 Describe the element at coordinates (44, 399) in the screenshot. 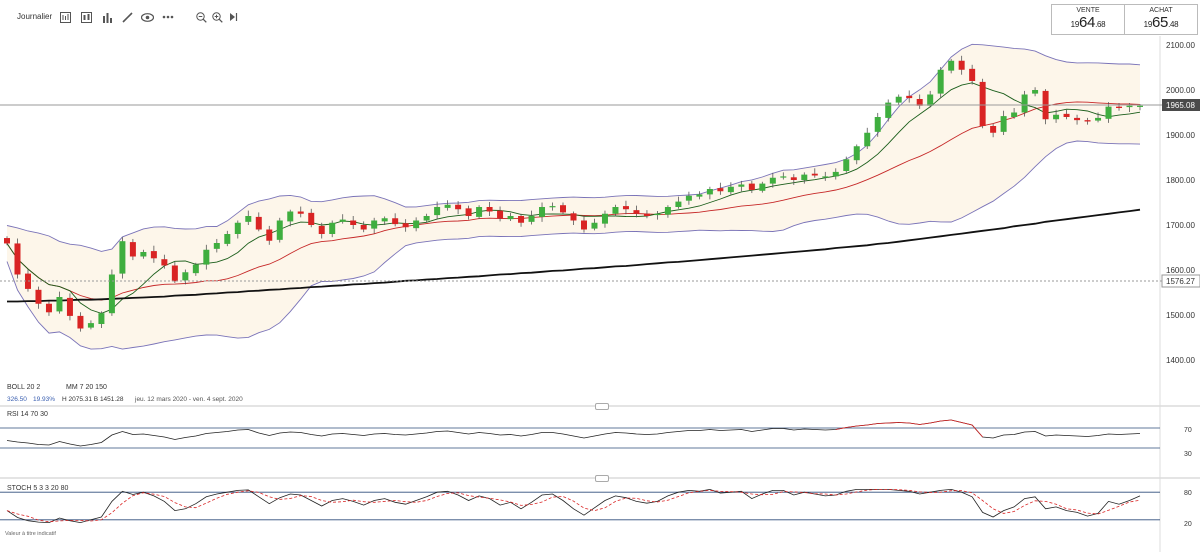

I see `boll-percent: 19.93%` at that location.